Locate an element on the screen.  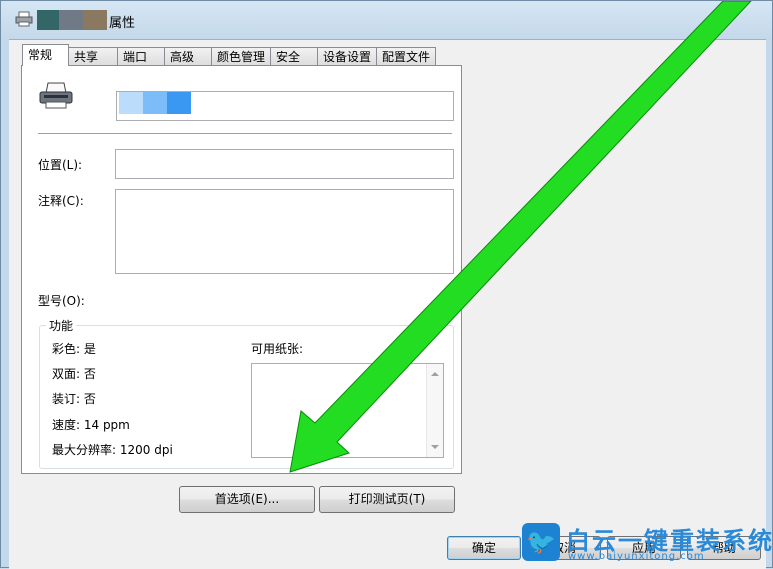
ok-button: 确定 is located at coordinates (484, 548).